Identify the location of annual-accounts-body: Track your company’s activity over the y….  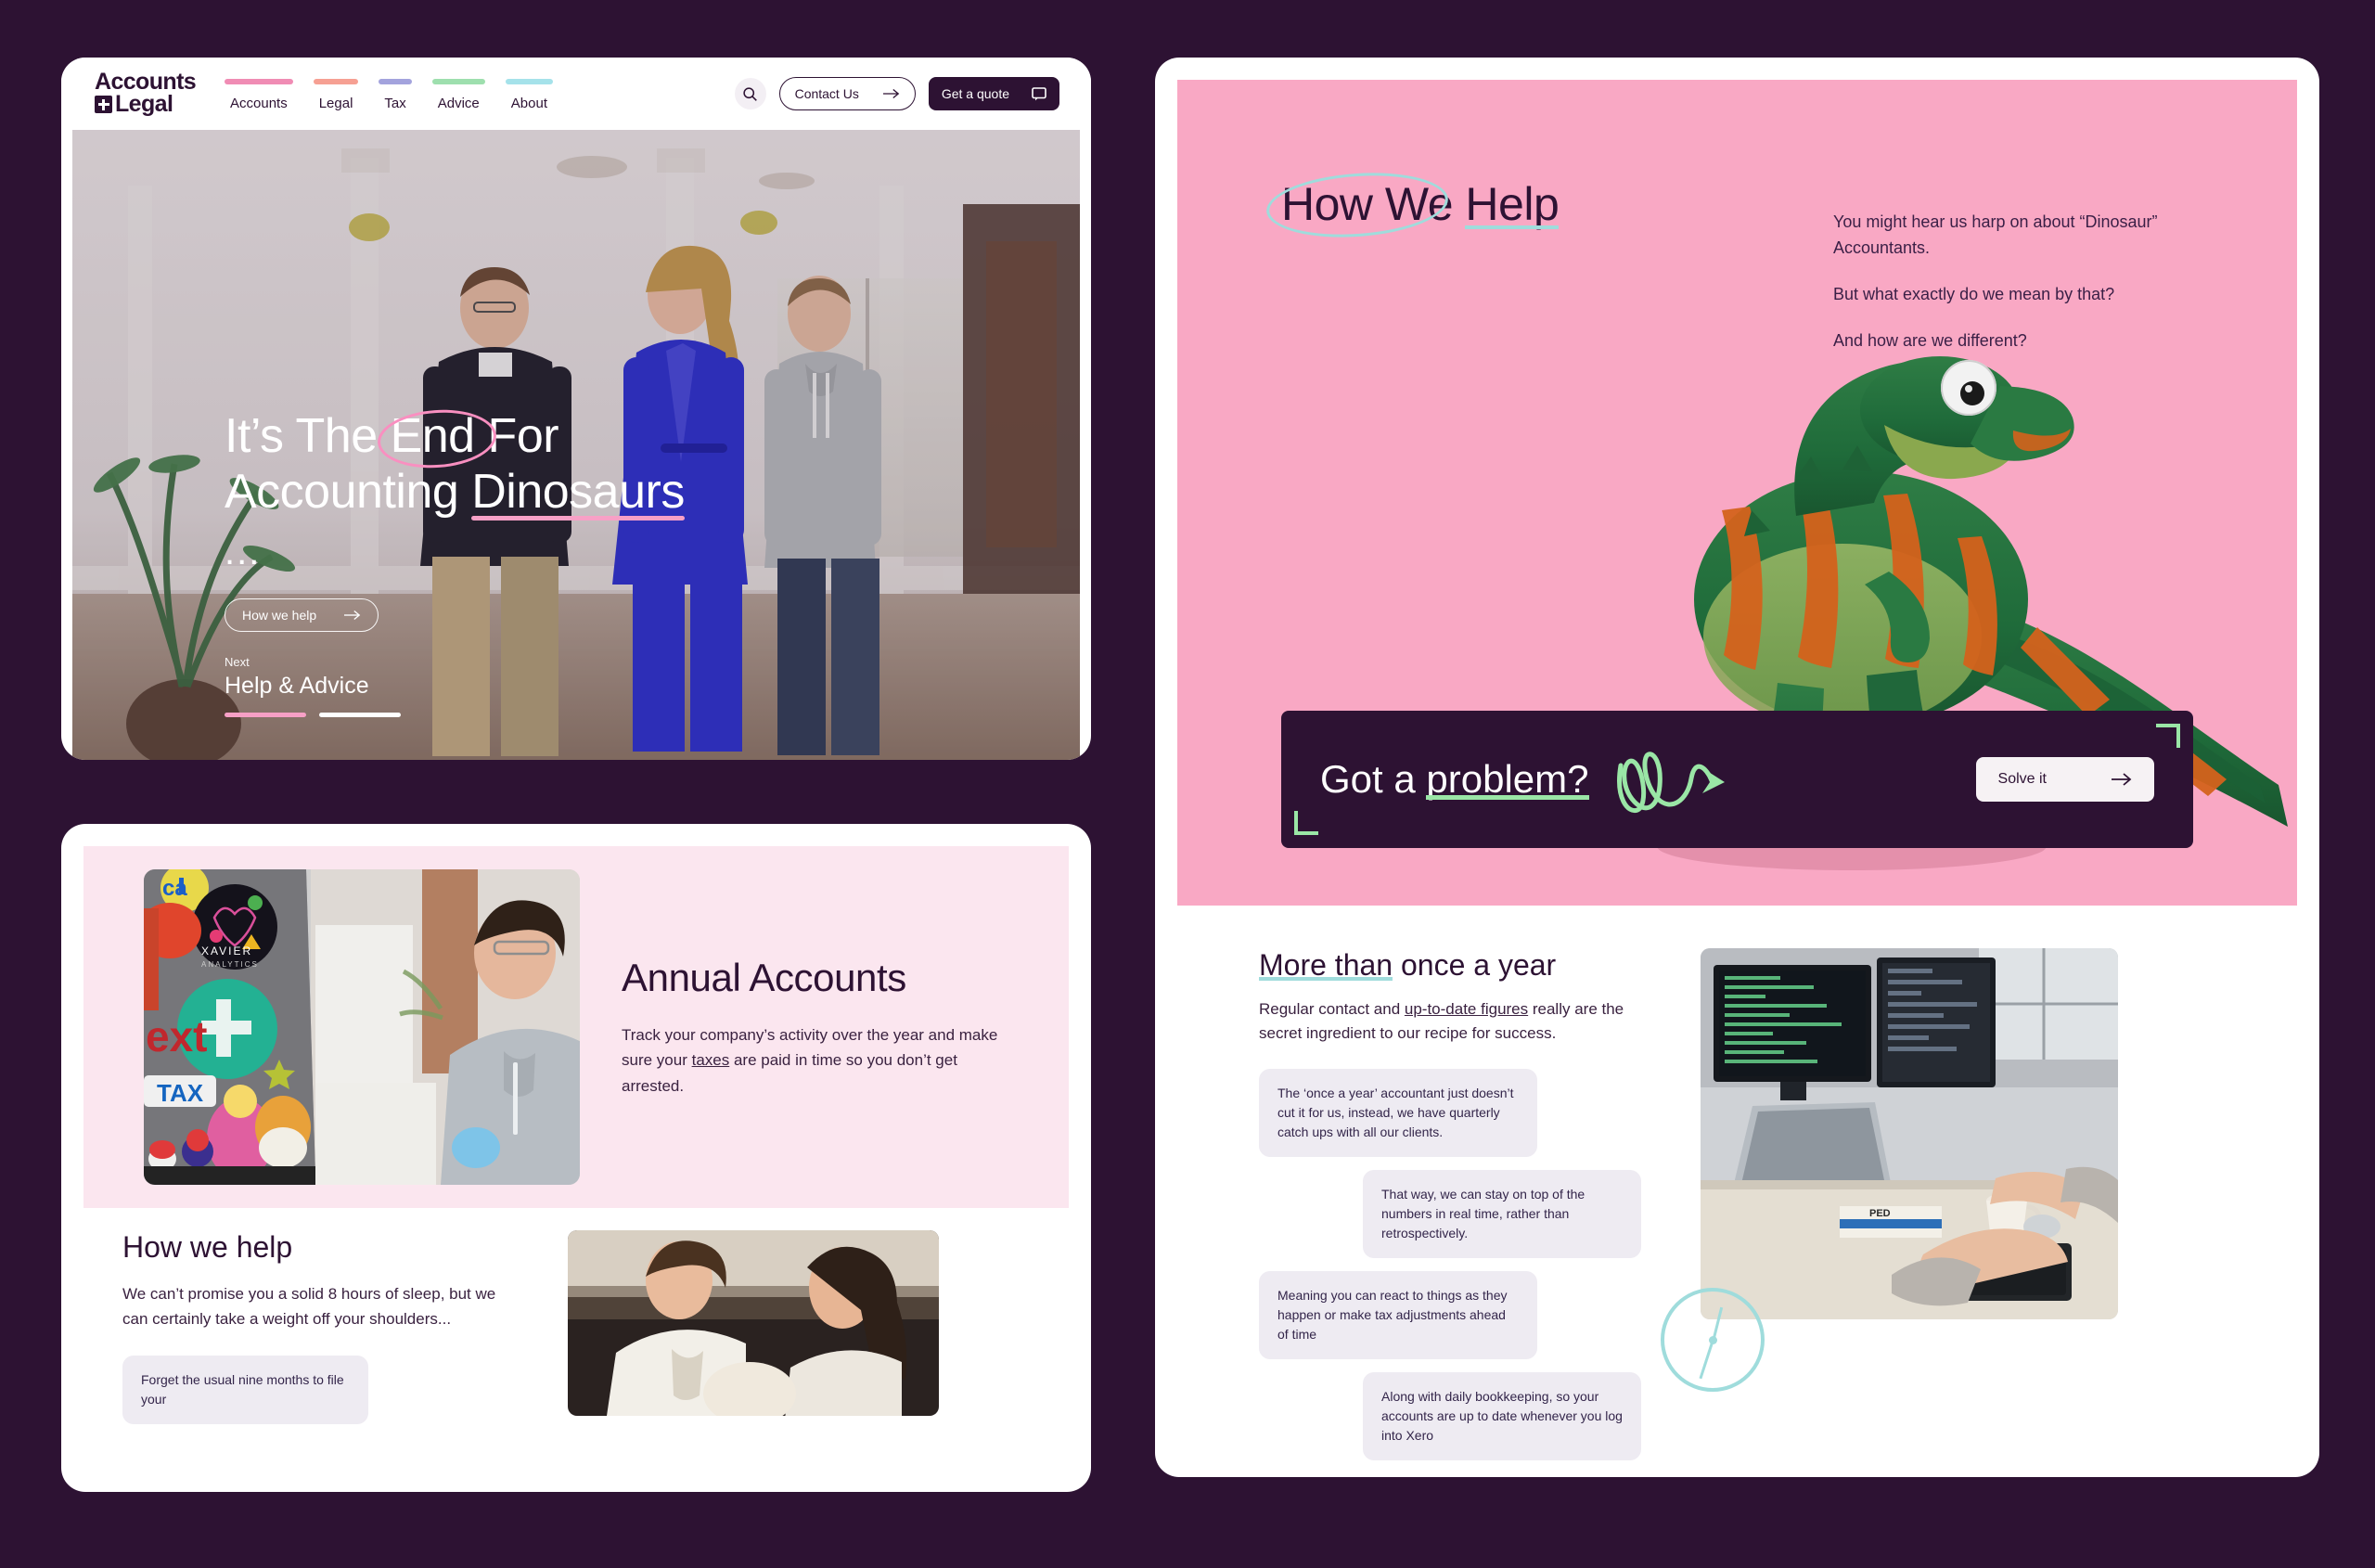
(821, 1060).